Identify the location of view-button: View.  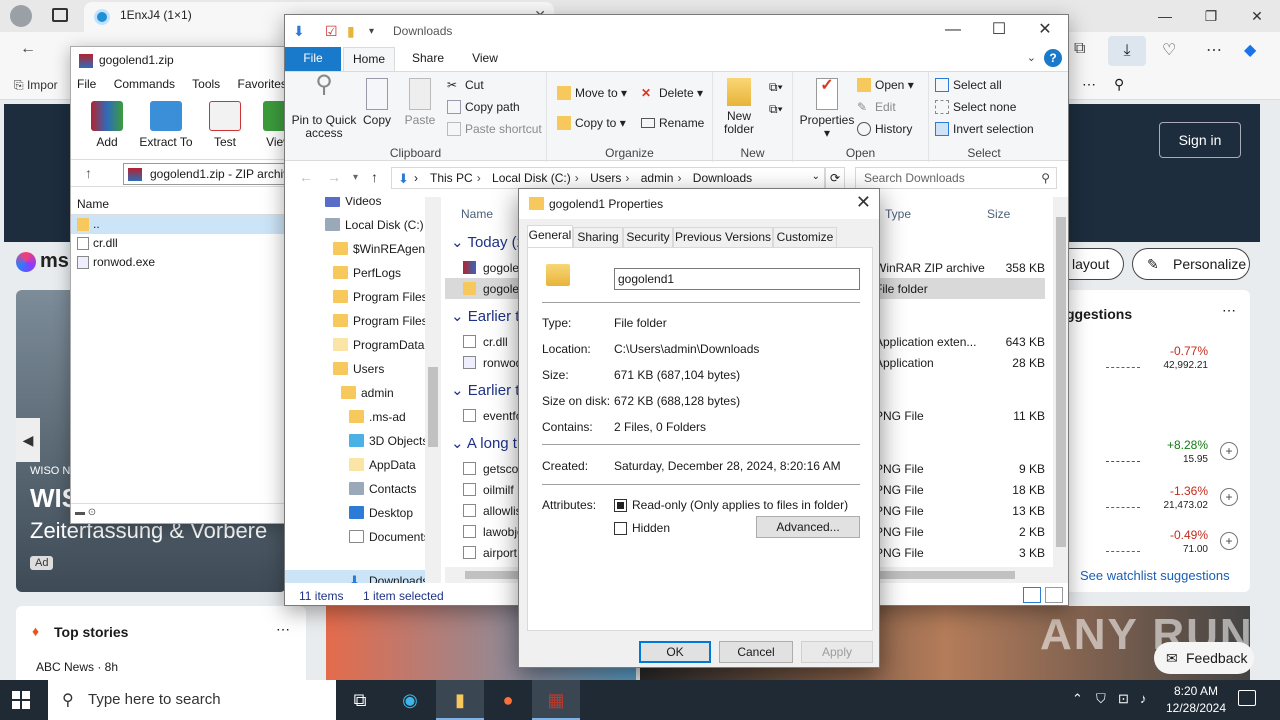
(268, 125).